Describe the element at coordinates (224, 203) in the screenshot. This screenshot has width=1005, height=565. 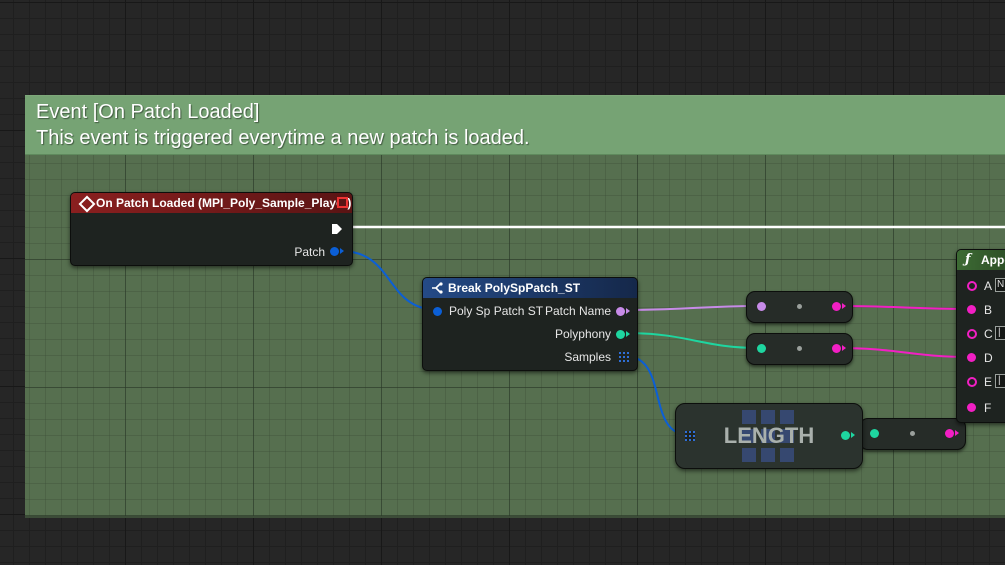
I see `on-patch-loaded-title: On Patch Loaded (MPI_Poly_Sample_Player)` at that location.